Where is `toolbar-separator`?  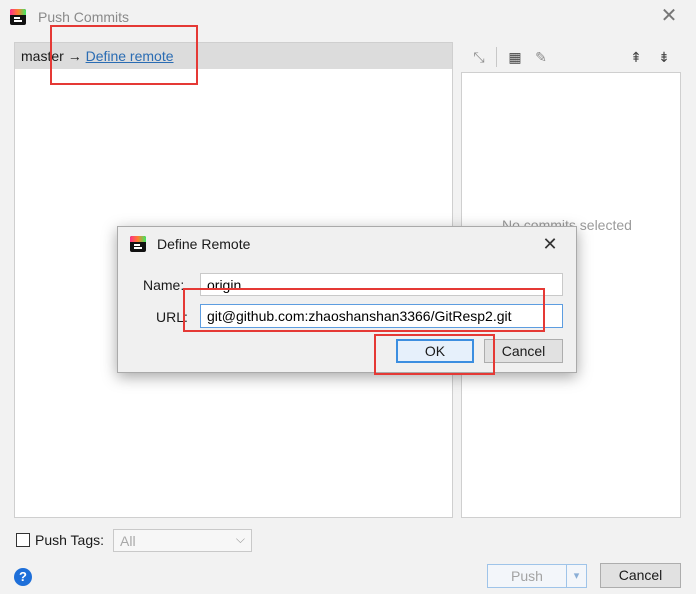 toolbar-separator is located at coordinates (496, 57).